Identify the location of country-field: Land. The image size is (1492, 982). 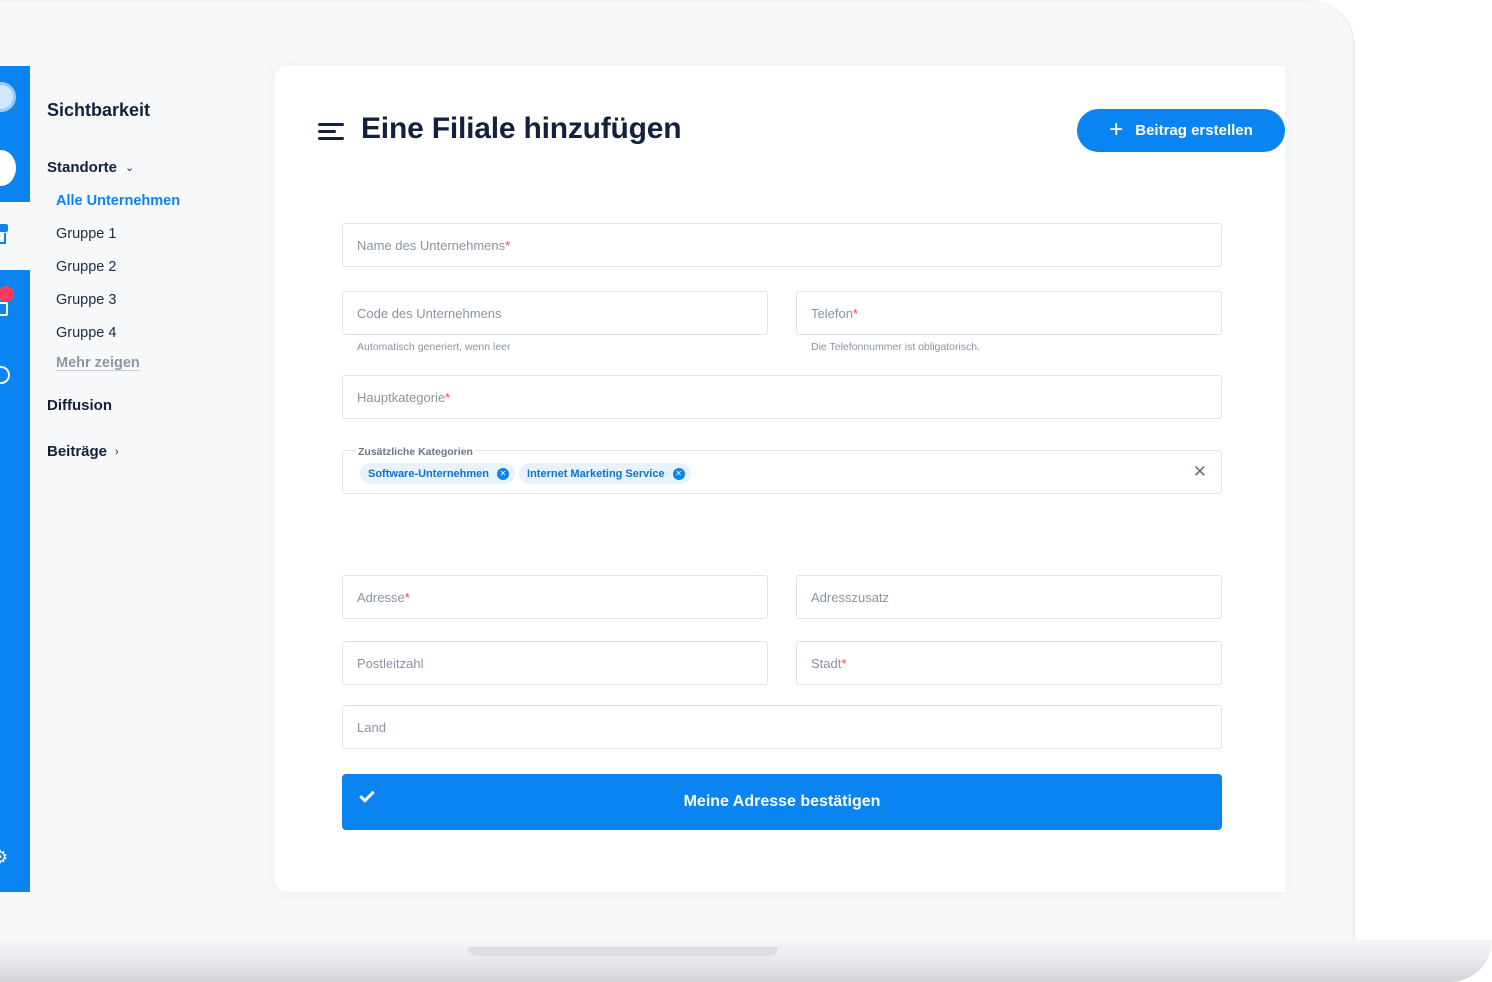
(782, 727).